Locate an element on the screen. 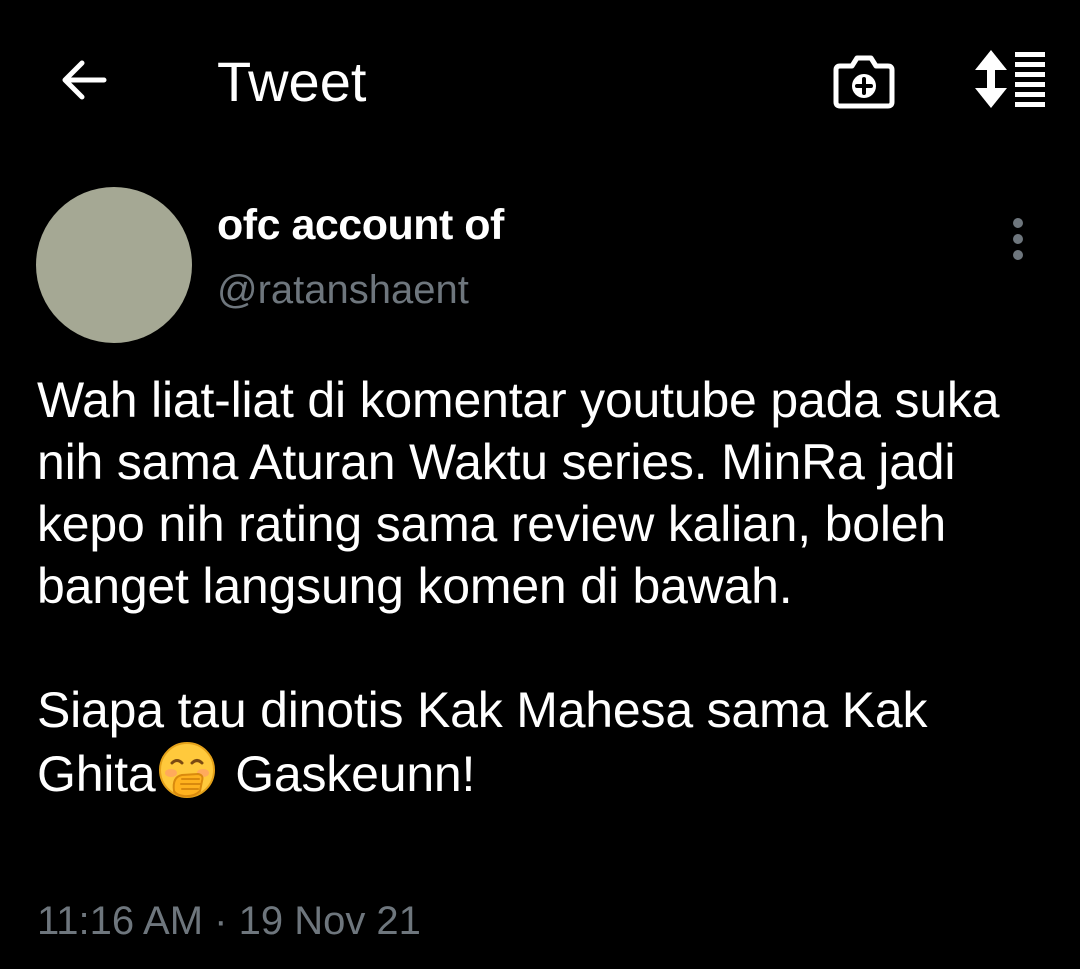 Image resolution: width=1080 pixels, height=969 pixels. back-button is located at coordinates (84, 80).